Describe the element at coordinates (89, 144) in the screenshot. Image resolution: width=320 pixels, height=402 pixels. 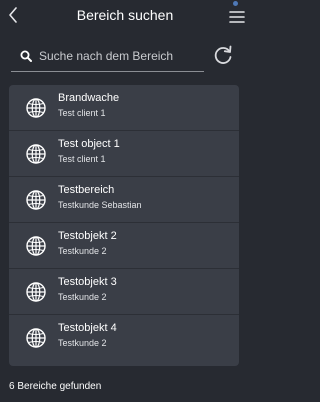
I see `area-name: Test object 1` at that location.